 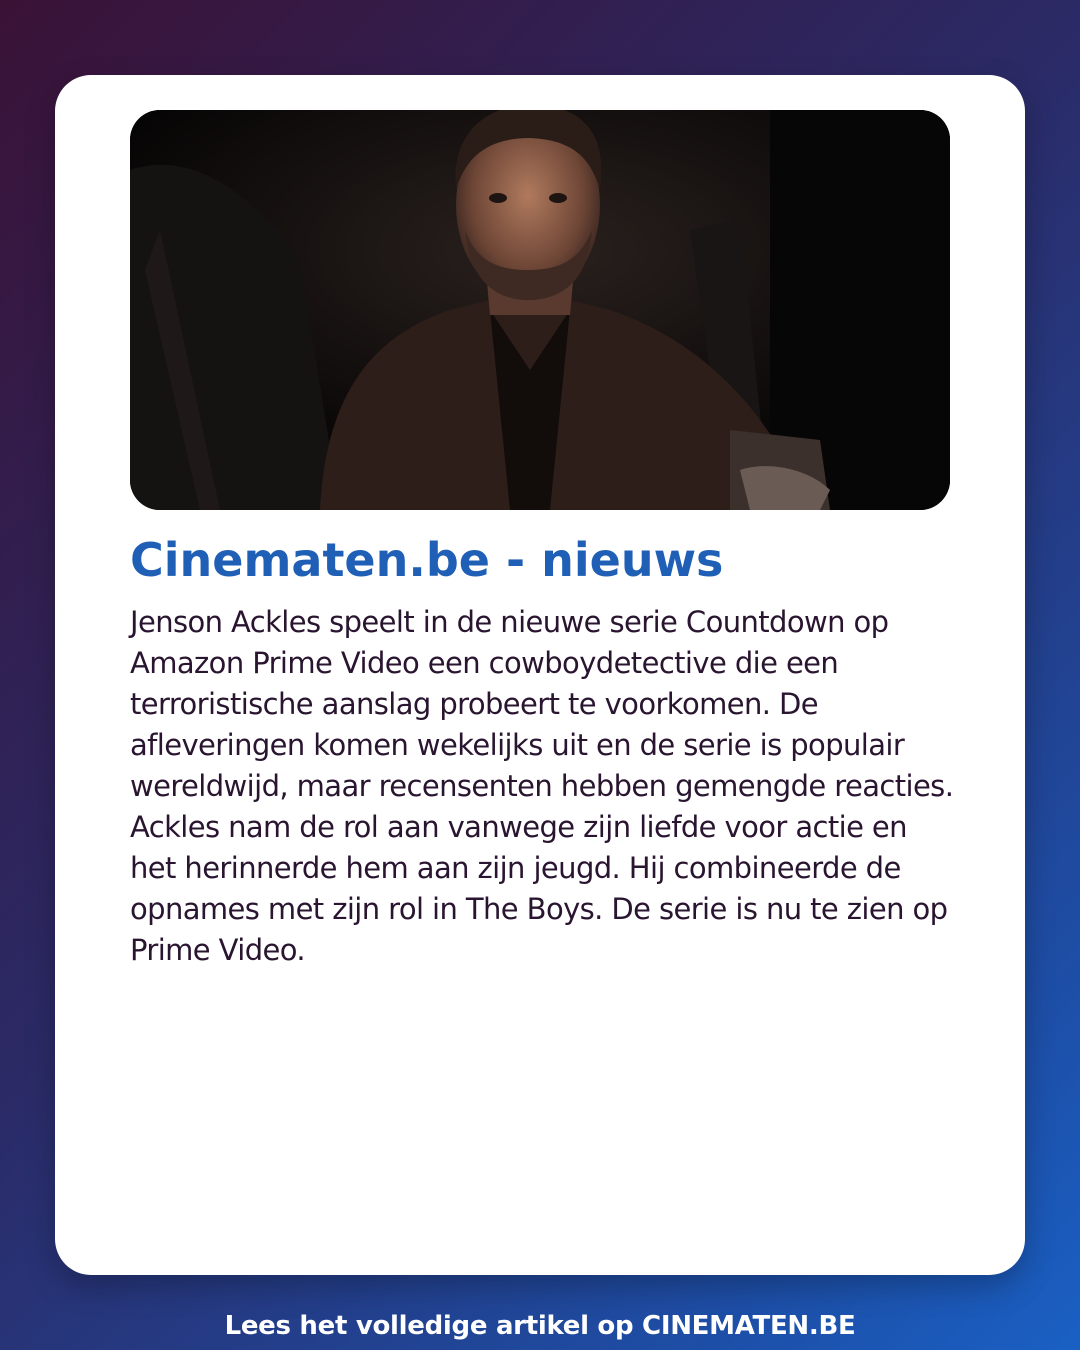 What do you see at coordinates (427, 560) in the screenshot?
I see `article-headline: Cinematen.be - nieuws` at bounding box center [427, 560].